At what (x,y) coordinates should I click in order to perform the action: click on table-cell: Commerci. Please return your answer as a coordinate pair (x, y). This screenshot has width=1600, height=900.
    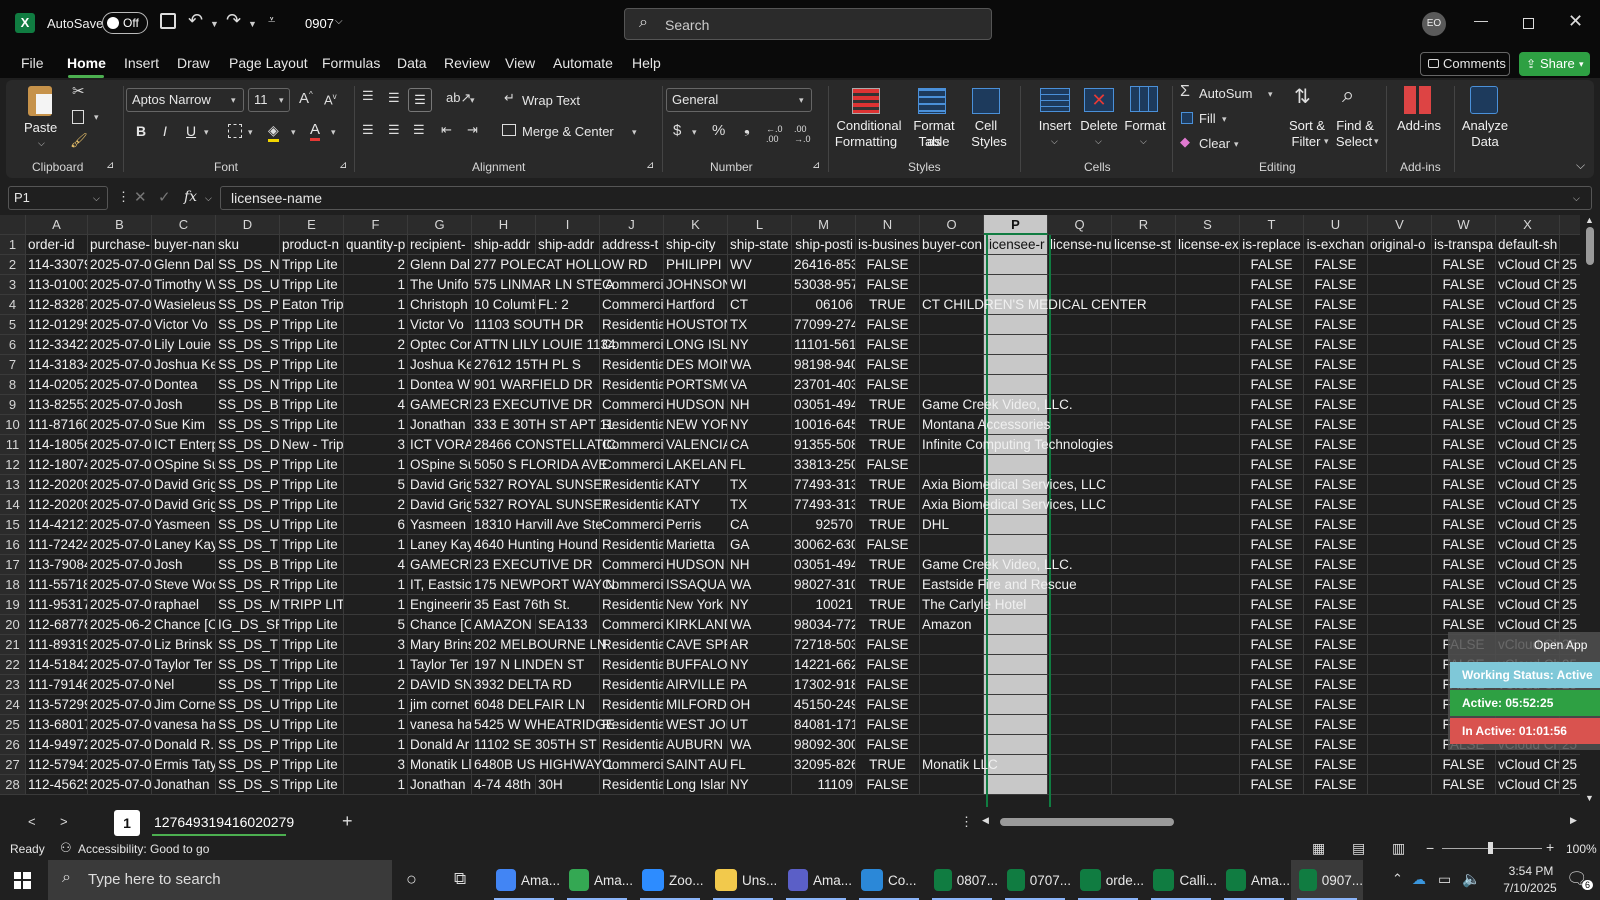
    Looking at the image, I should click on (632, 565).